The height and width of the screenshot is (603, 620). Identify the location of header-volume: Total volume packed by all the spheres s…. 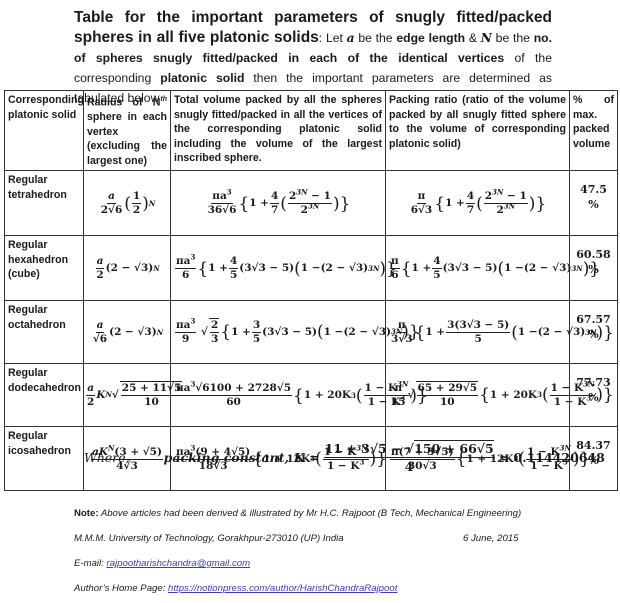
(278, 130).